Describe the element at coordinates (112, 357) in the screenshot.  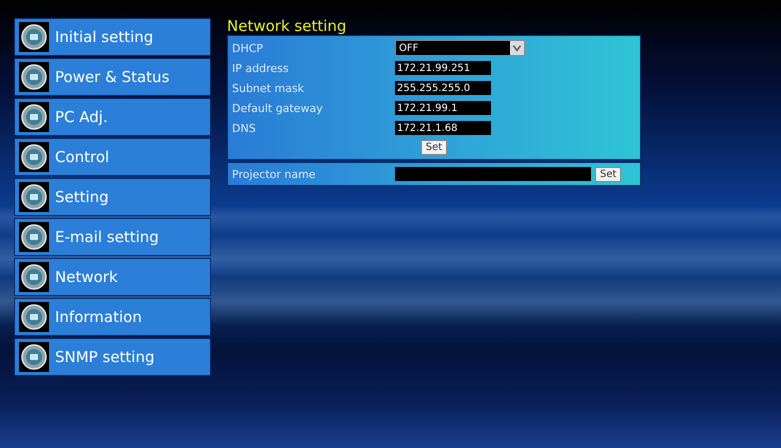
I see `menu-item: SNMP setting` at that location.